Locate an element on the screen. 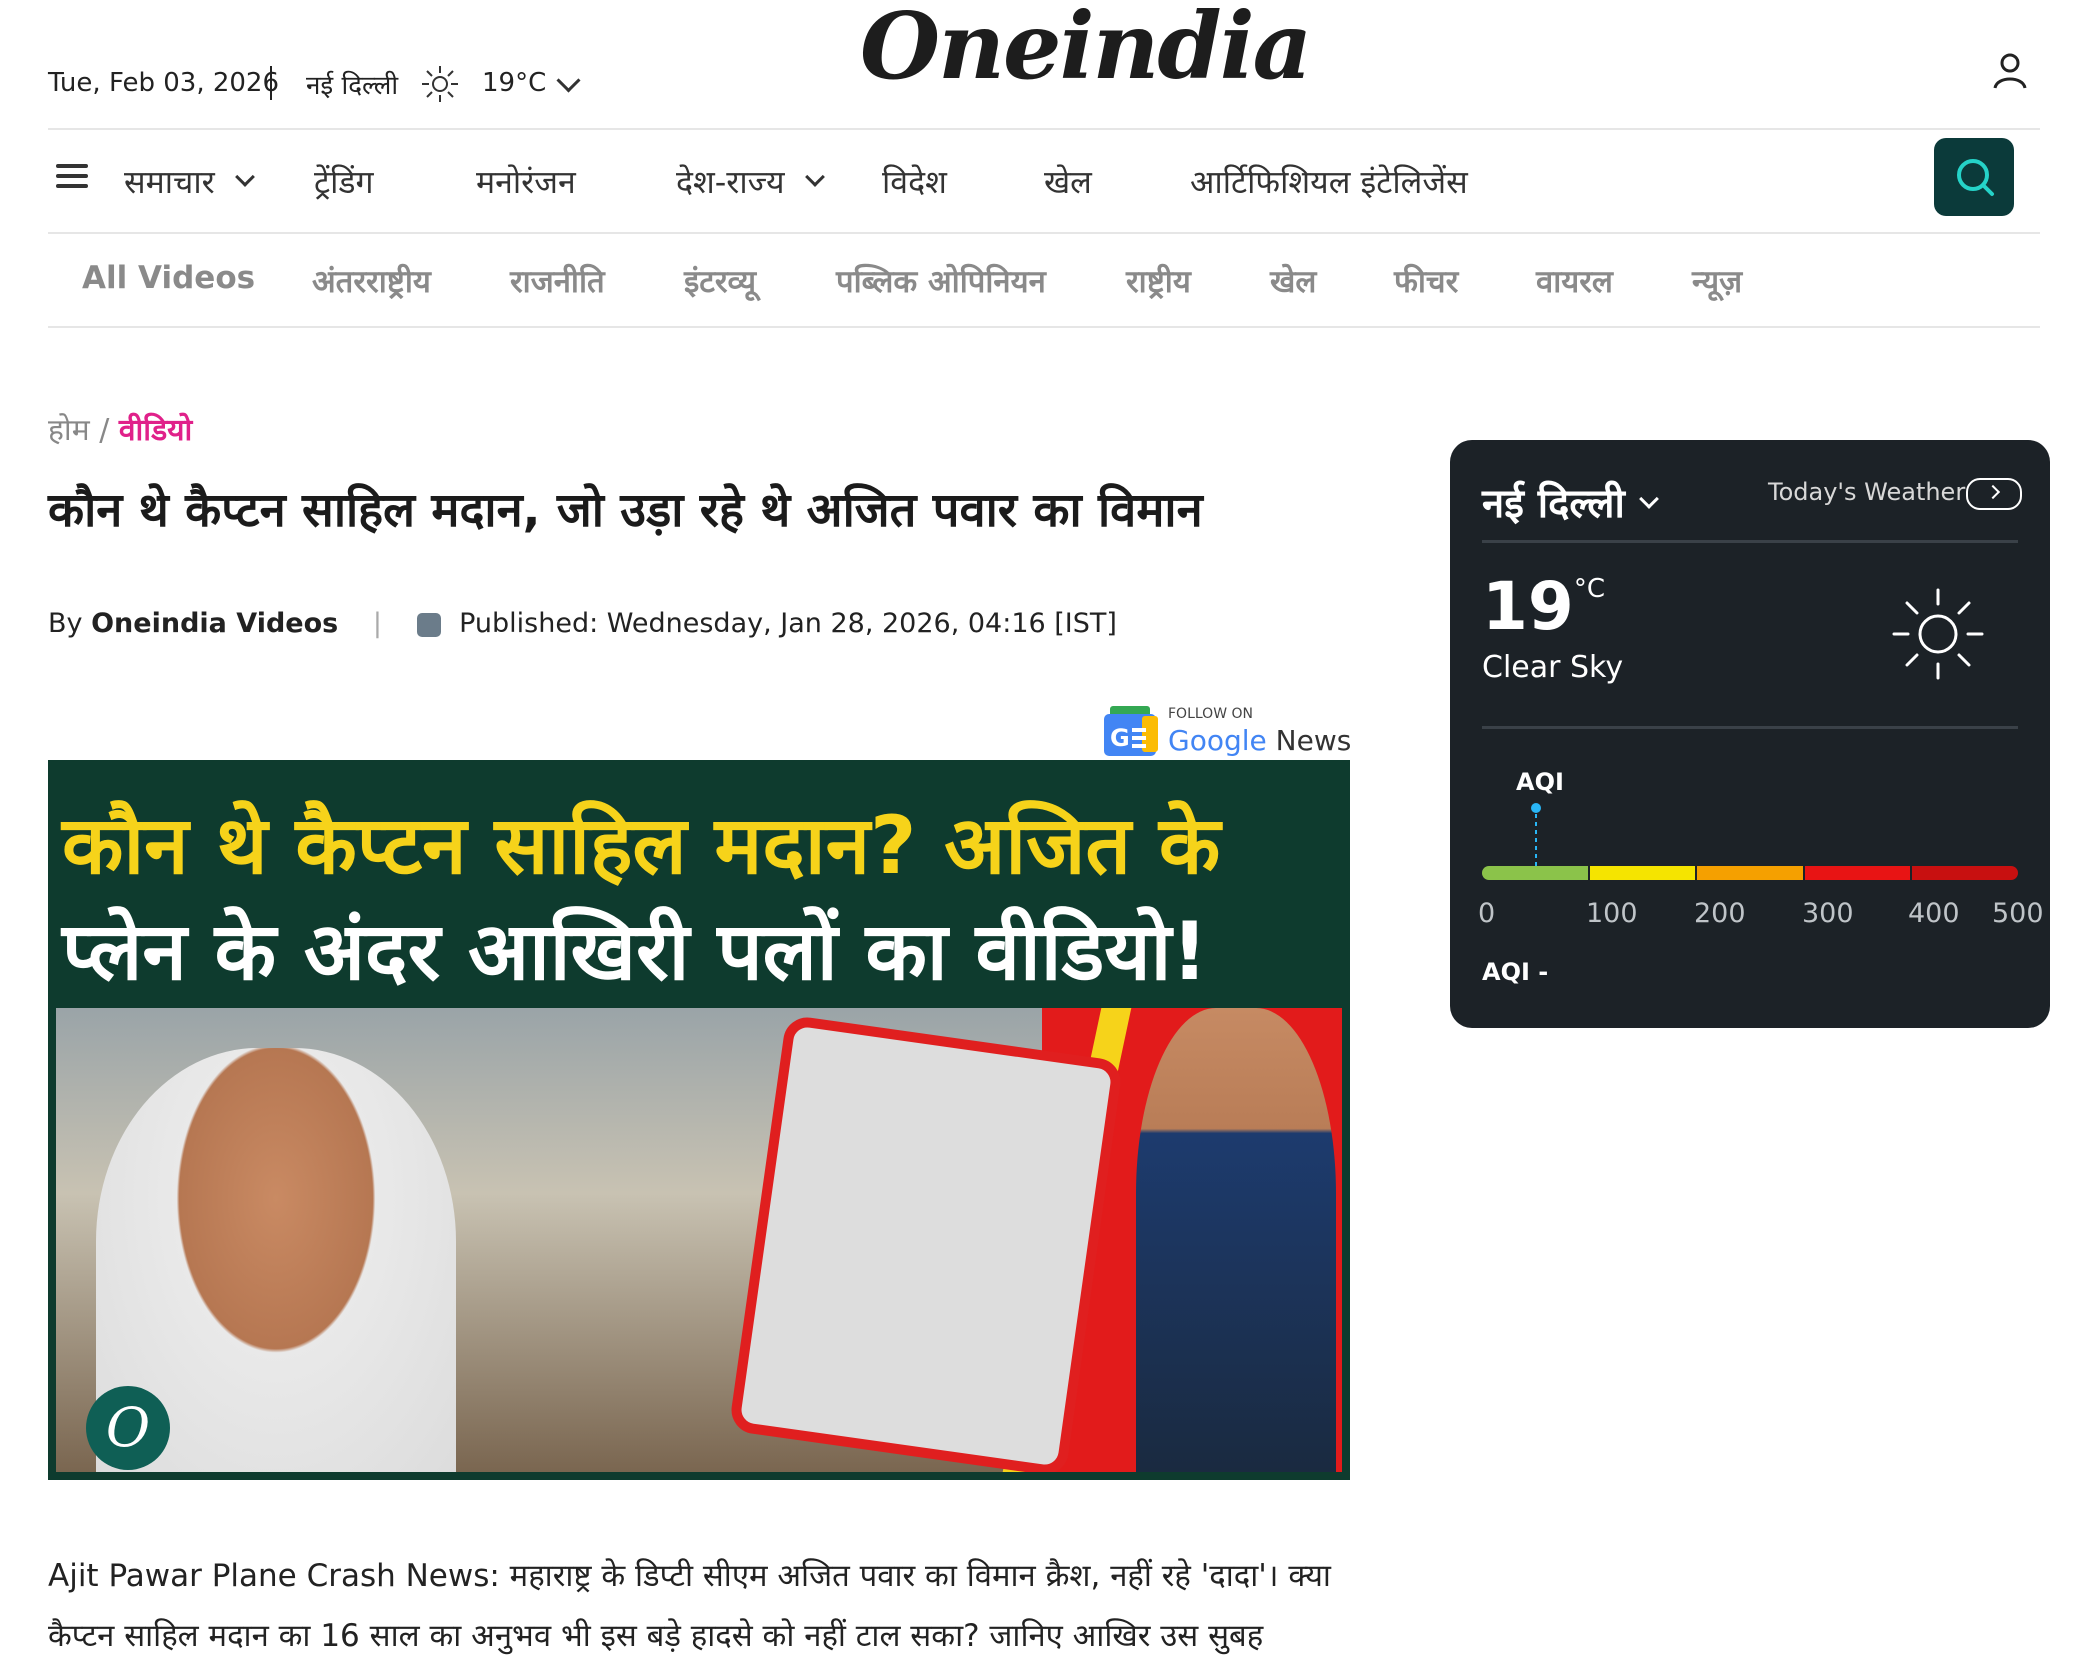 The width and height of the screenshot is (2088, 1666). current-date: Tue, Feb 03, 2026 is located at coordinates (164, 83).